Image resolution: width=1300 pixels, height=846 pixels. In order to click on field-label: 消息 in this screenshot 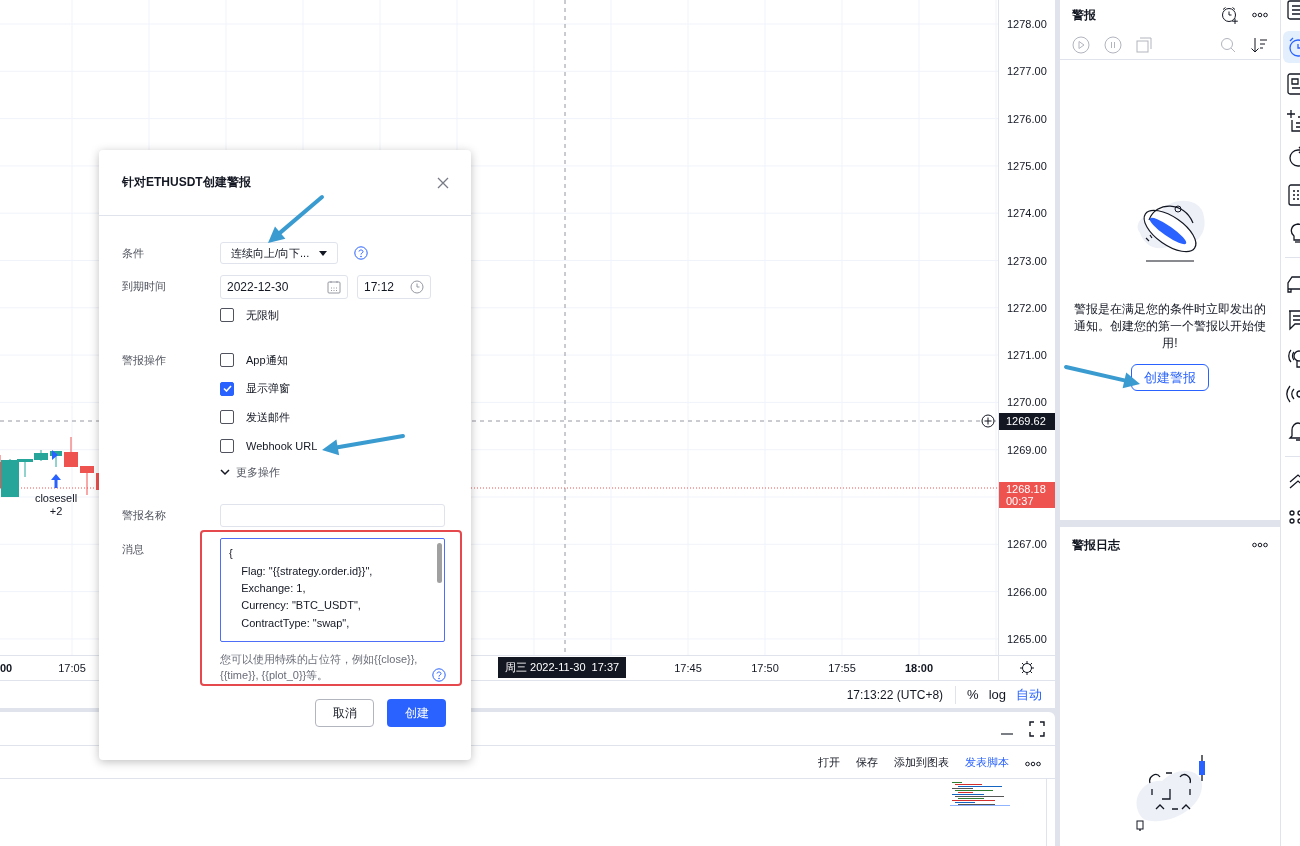, I will do `click(133, 550)`.